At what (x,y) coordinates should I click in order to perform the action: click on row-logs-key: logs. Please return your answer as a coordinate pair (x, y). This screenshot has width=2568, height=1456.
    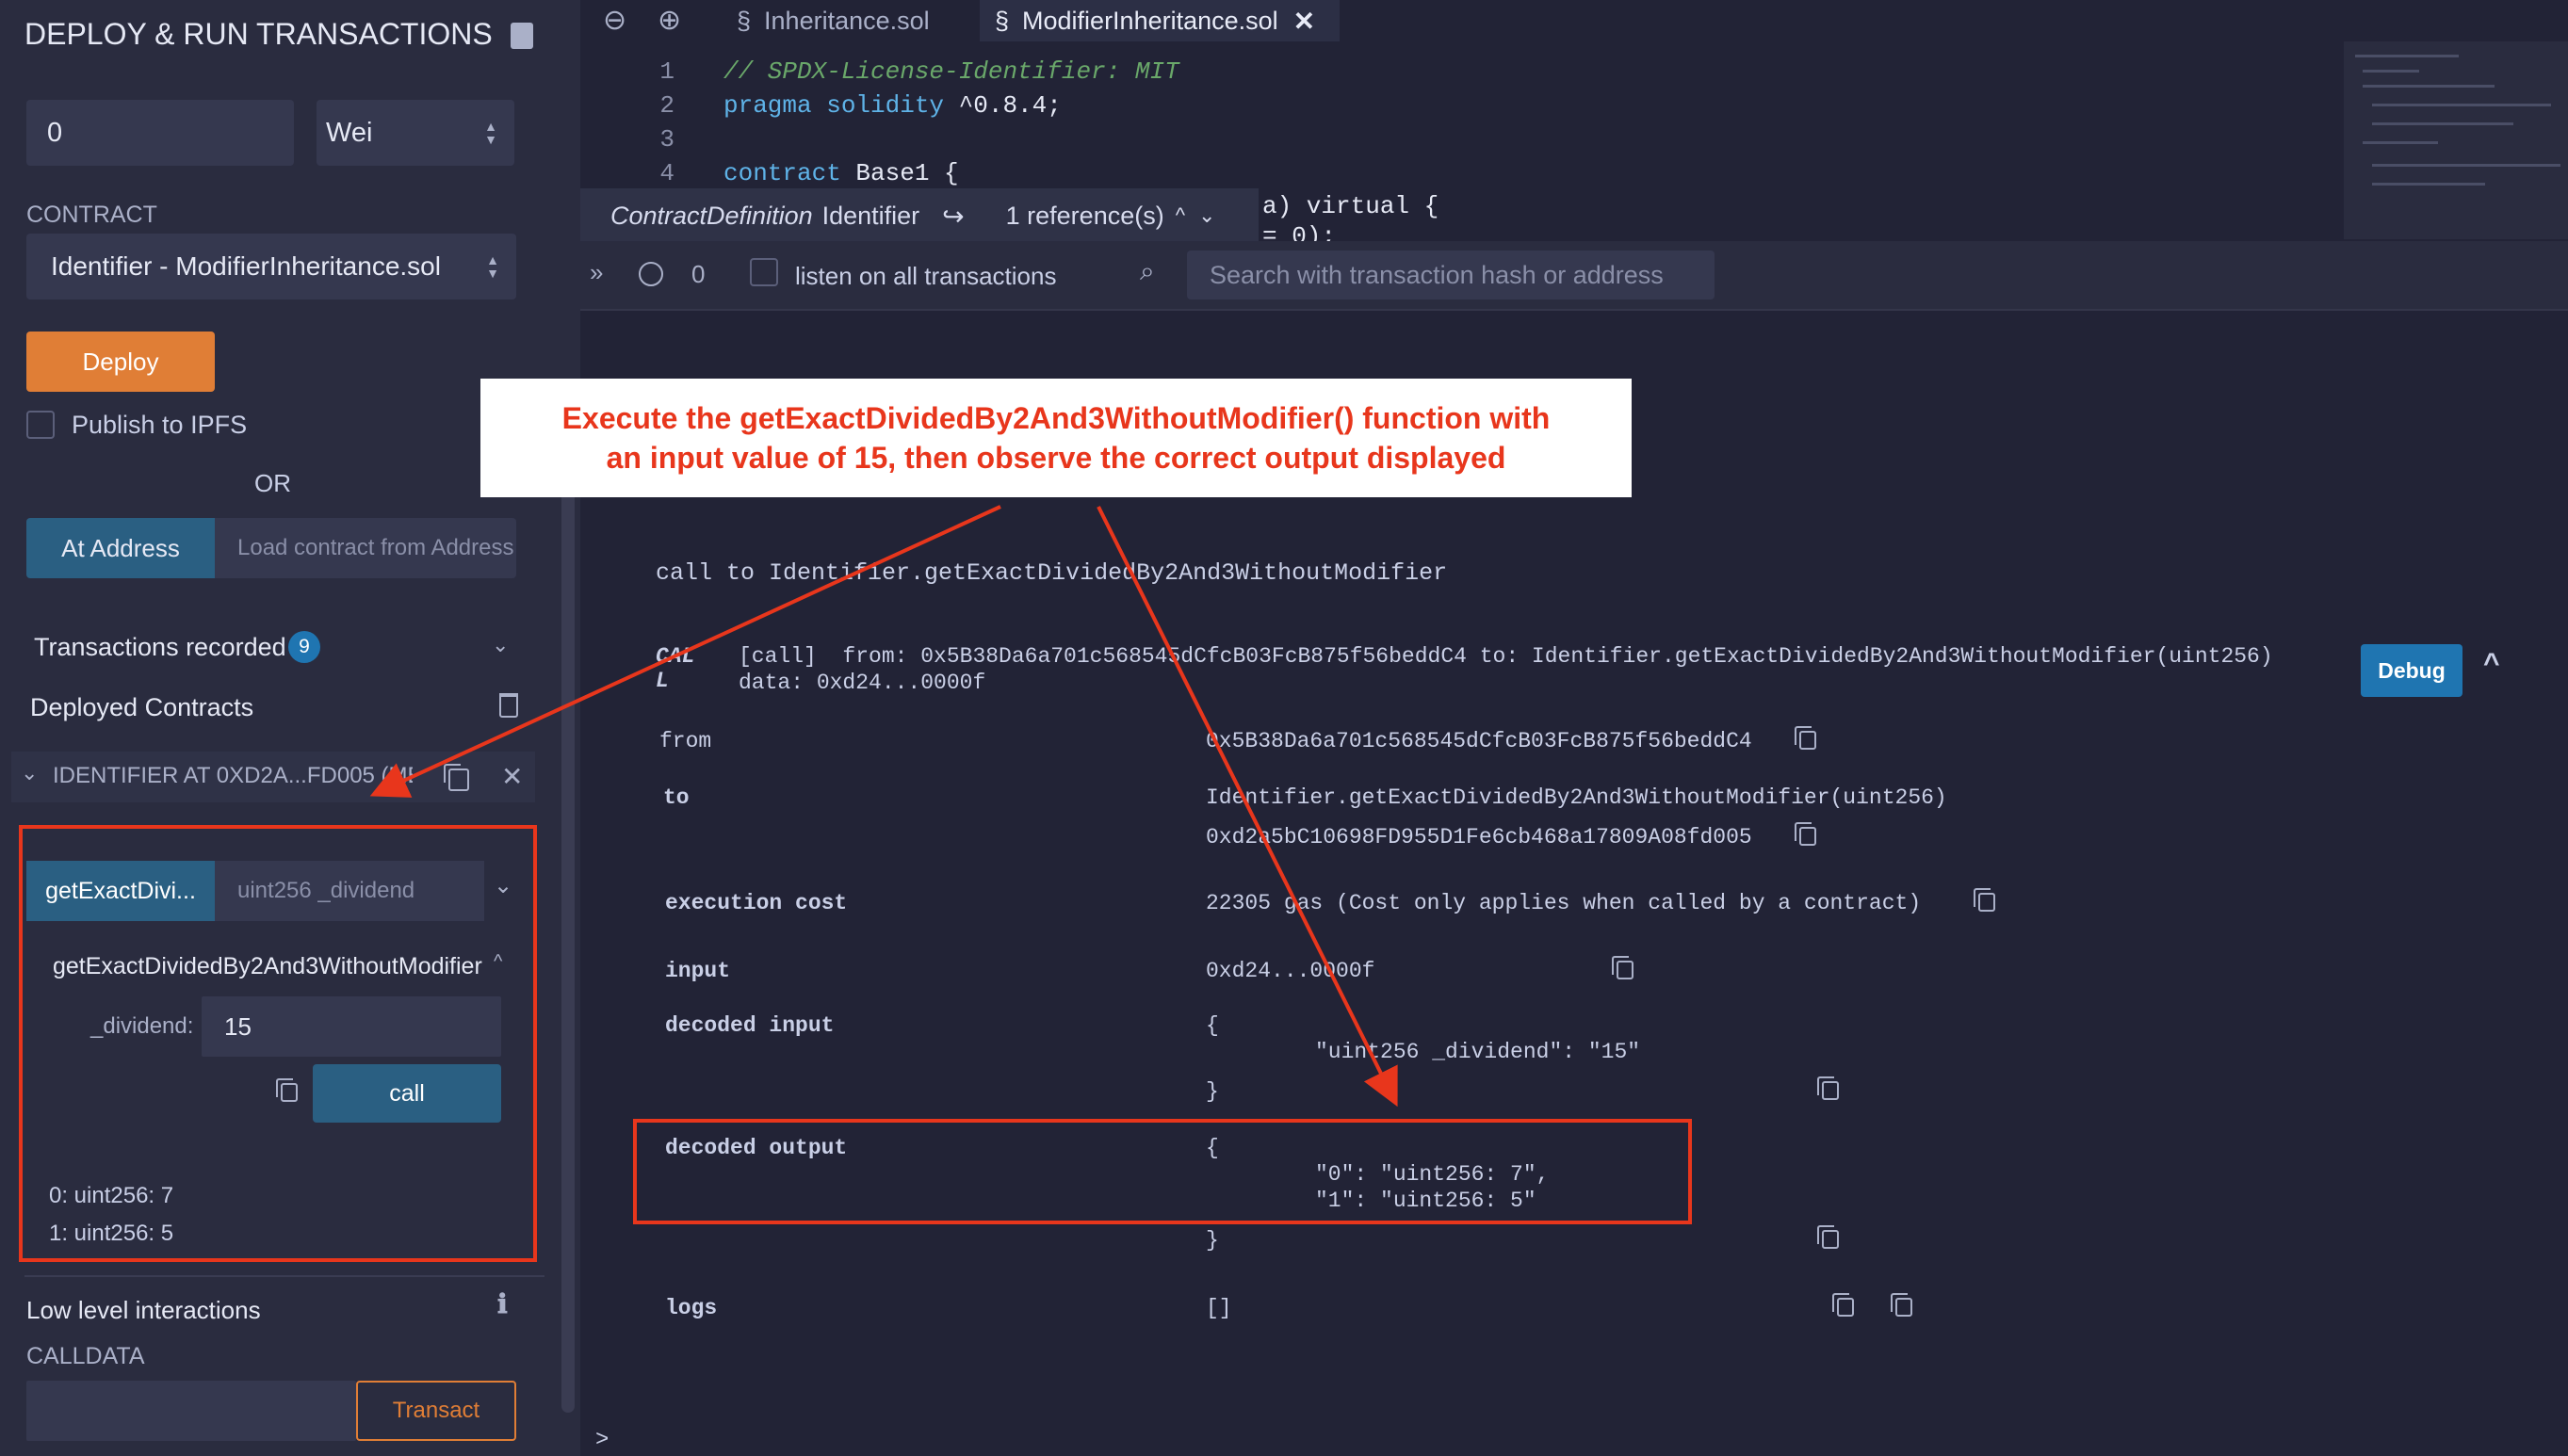
    Looking at the image, I should click on (691, 1308).